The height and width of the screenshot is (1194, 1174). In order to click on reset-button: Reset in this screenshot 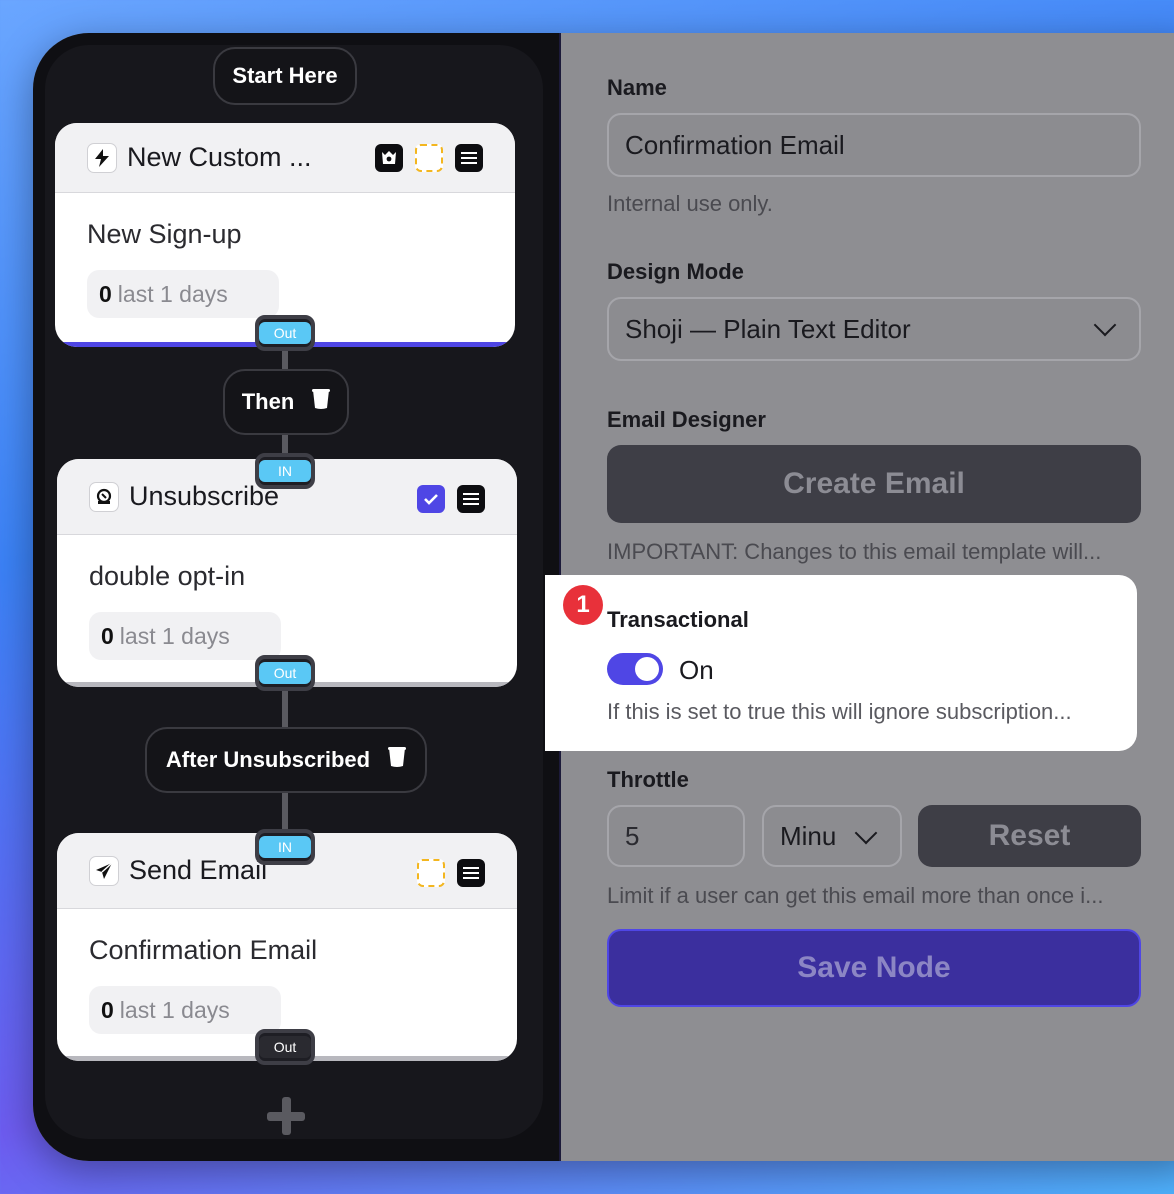, I will do `click(1029, 836)`.